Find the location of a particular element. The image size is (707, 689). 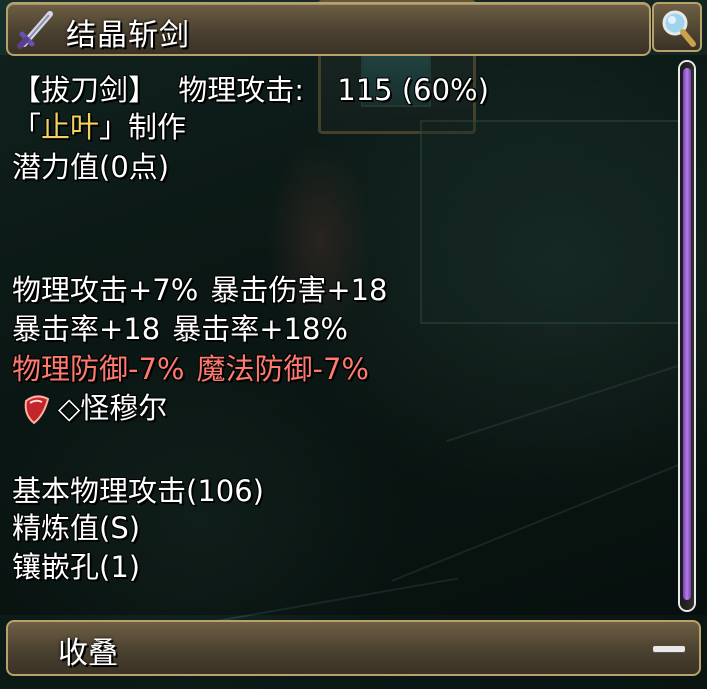

refine-line: 精炼值(S) is located at coordinates (76, 528).